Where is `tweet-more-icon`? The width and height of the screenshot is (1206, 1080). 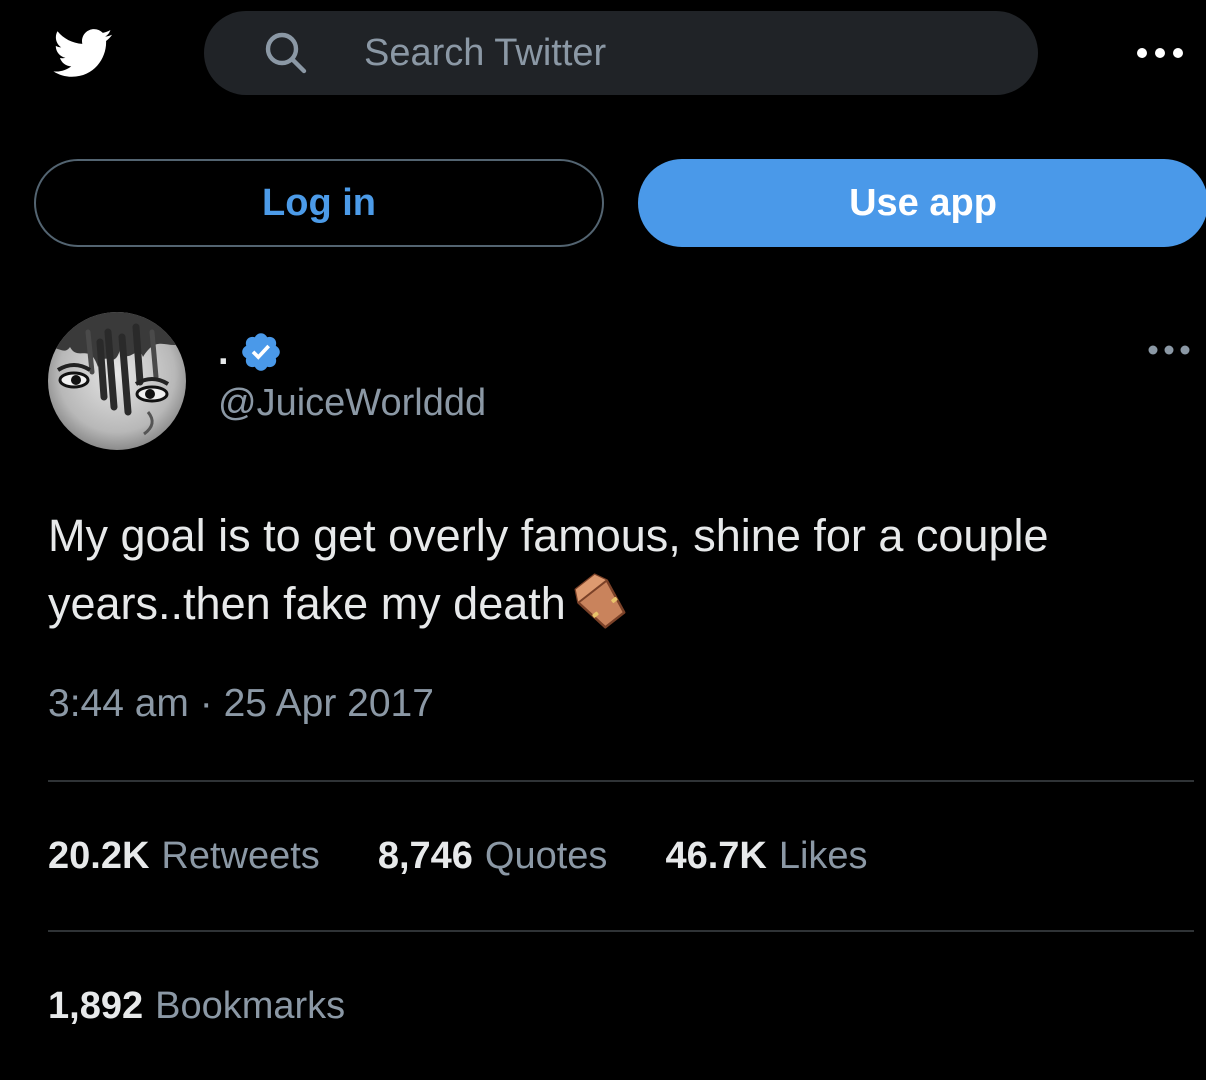
tweet-more-icon is located at coordinates (1169, 350).